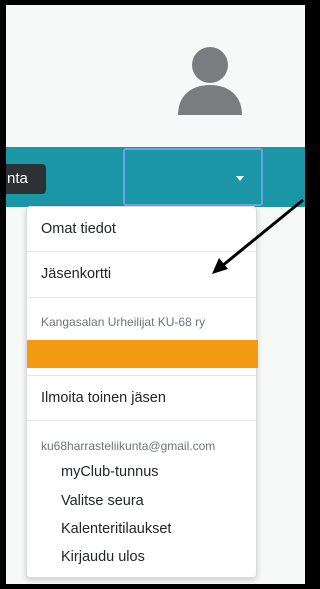  What do you see at coordinates (123, 322) in the screenshot?
I see `menu-club-name: Kangasalan Urheilijat KU-68 ry` at bounding box center [123, 322].